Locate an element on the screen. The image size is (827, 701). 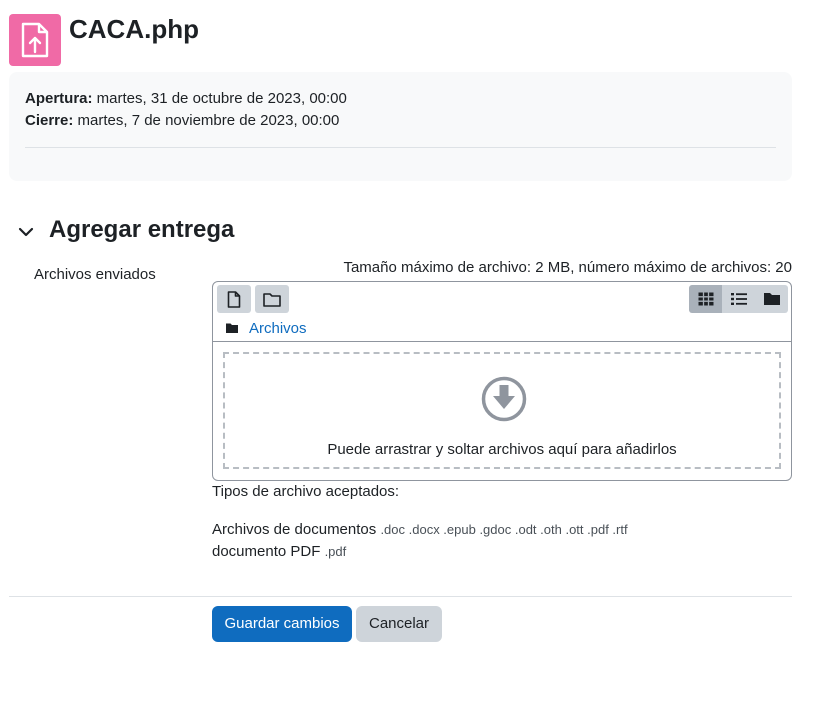
chevron-down-icon is located at coordinates (26, 232).